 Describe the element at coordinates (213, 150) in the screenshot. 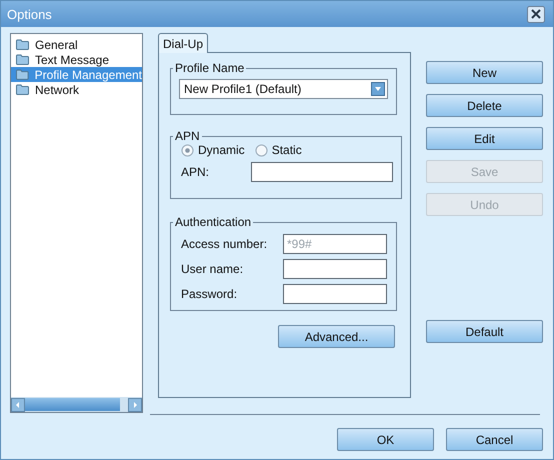

I see `radio-option: Dynamic` at that location.